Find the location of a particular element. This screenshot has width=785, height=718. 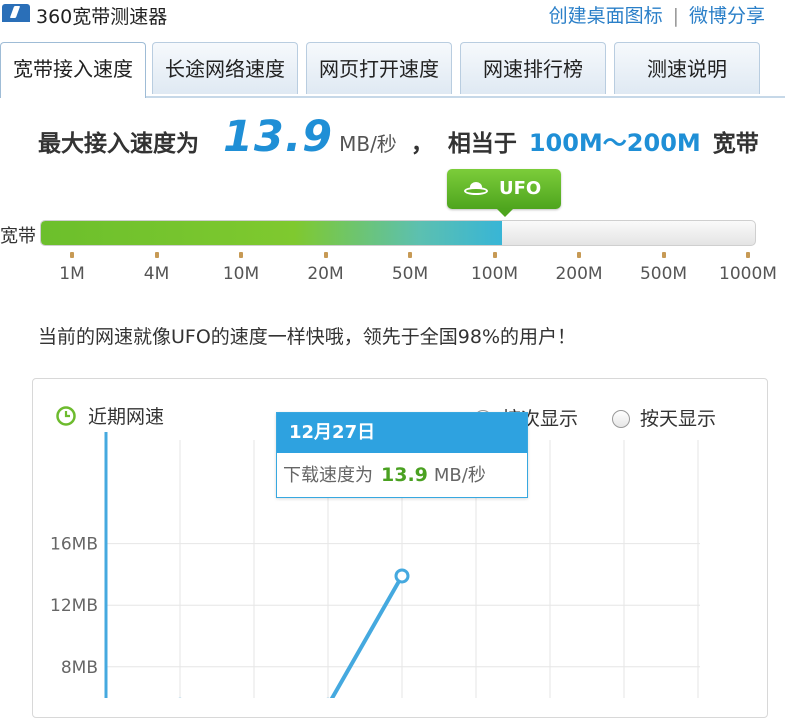

y-tick-label: 8MB is located at coordinates (79, 668).